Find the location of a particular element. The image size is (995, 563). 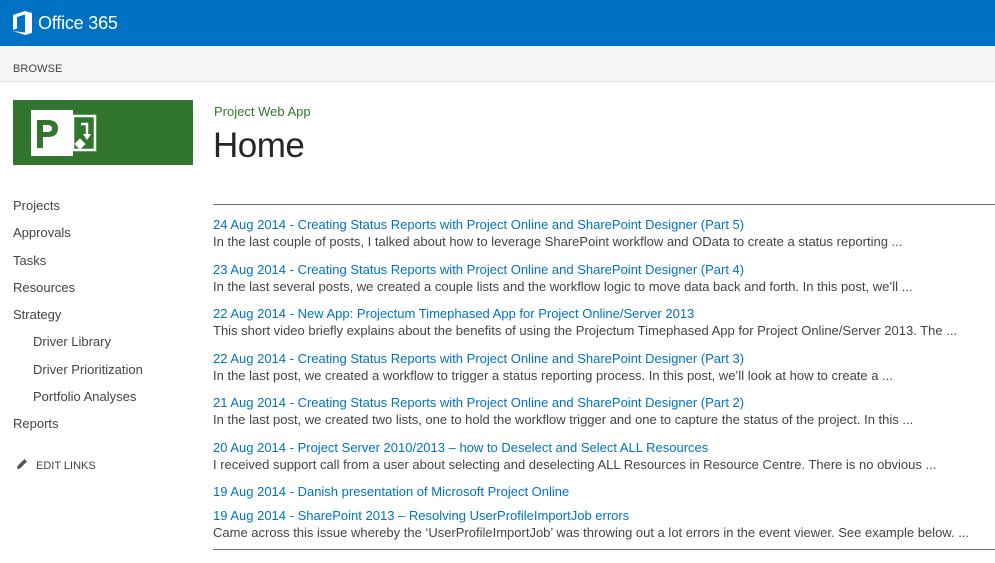

nav-tasks: Tasks is located at coordinates (105, 266).